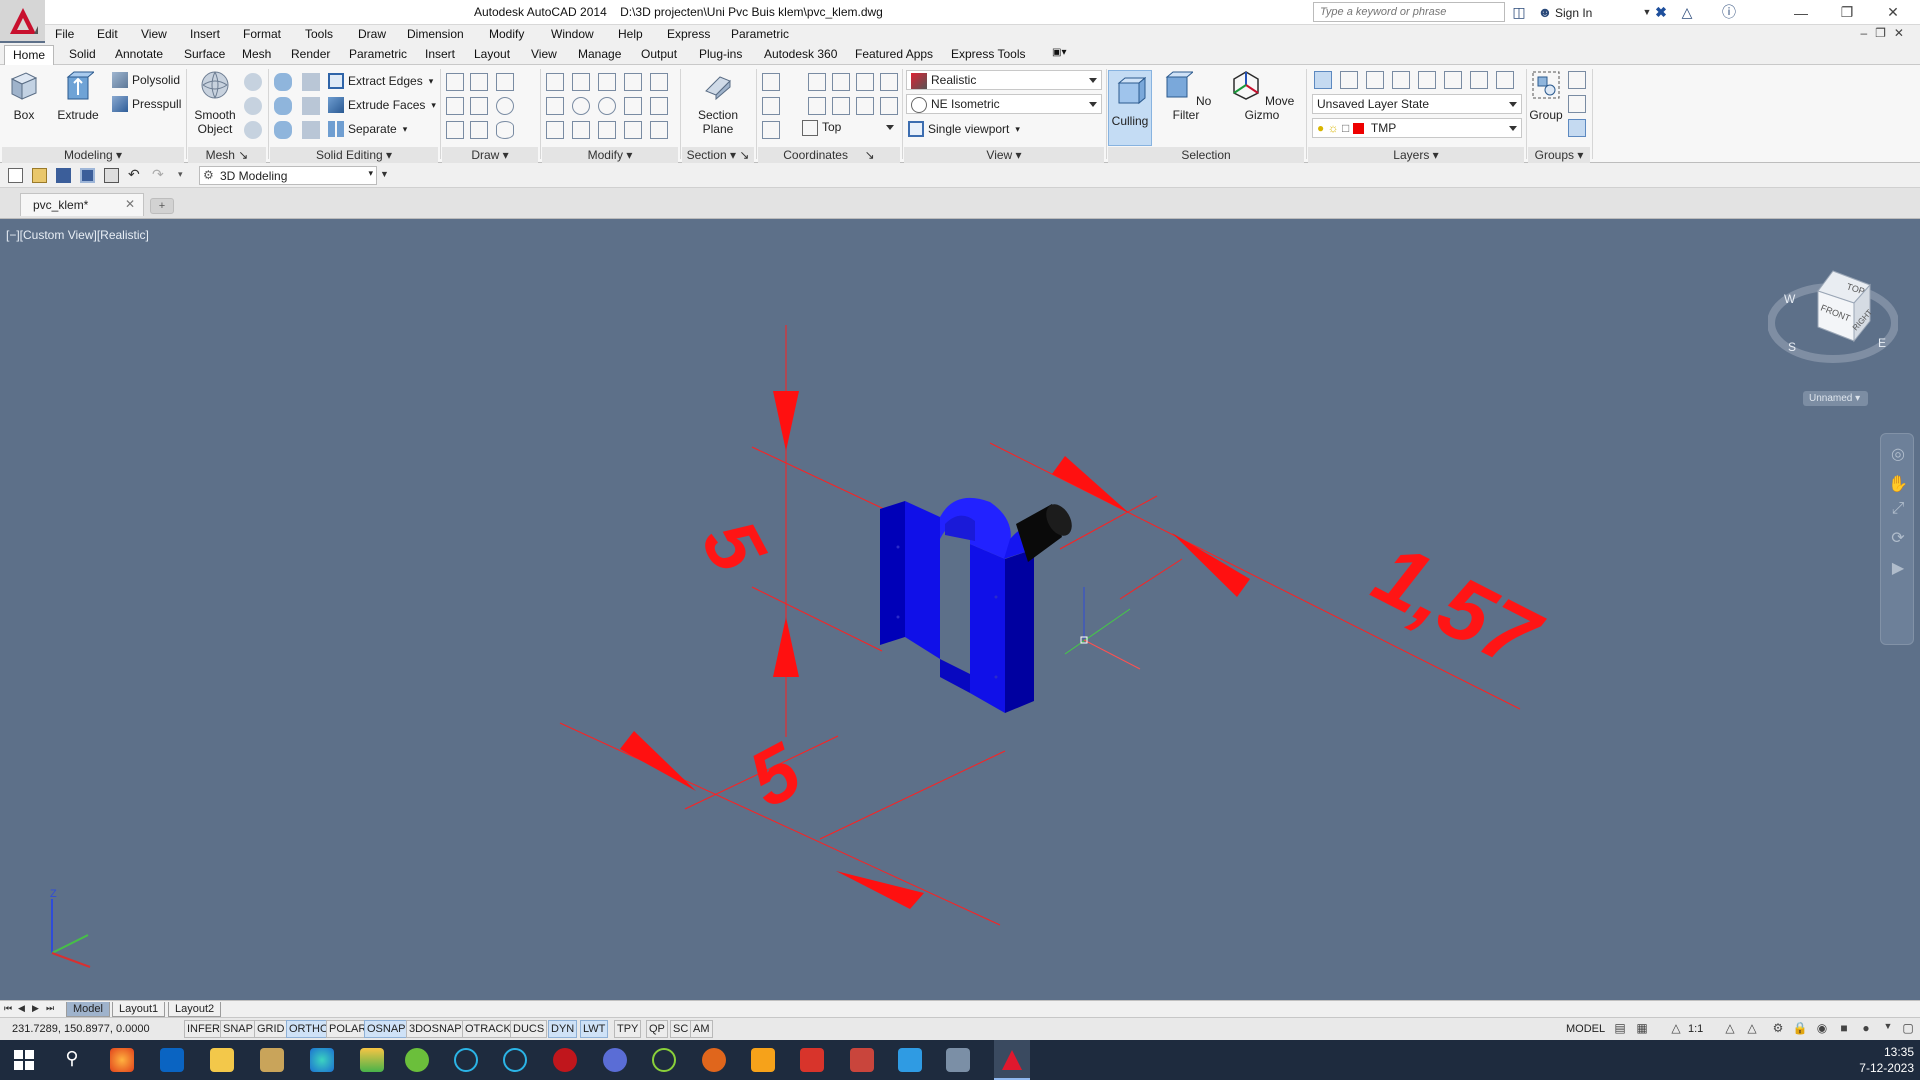 Image resolution: width=1920 pixels, height=1080 pixels. Describe the element at coordinates (1898, 454) in the screenshot. I see `steering-wheel-icon: ◎` at that location.